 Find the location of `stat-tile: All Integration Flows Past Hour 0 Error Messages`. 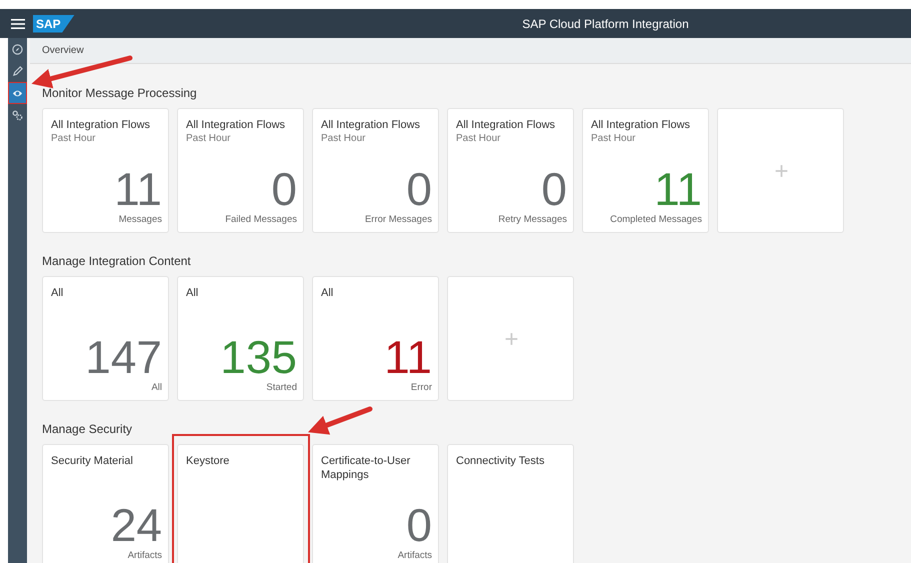

stat-tile: All Integration Flows Past Hour 0 Error Messages is located at coordinates (375, 170).